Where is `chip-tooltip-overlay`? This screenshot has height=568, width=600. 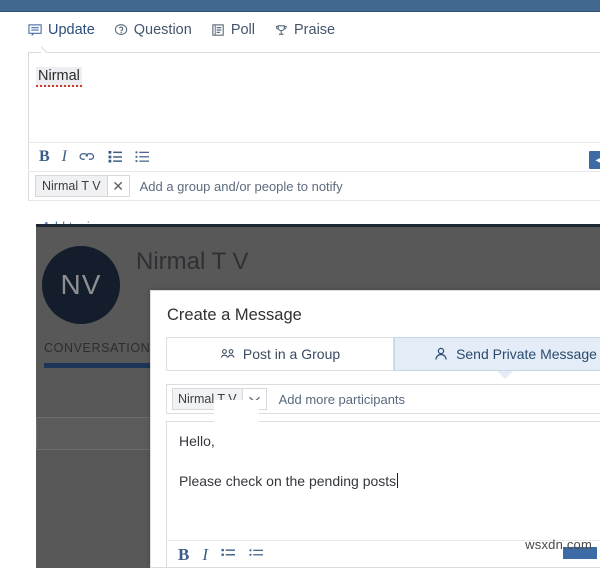
chip-tooltip-overlay is located at coordinates (236, 411).